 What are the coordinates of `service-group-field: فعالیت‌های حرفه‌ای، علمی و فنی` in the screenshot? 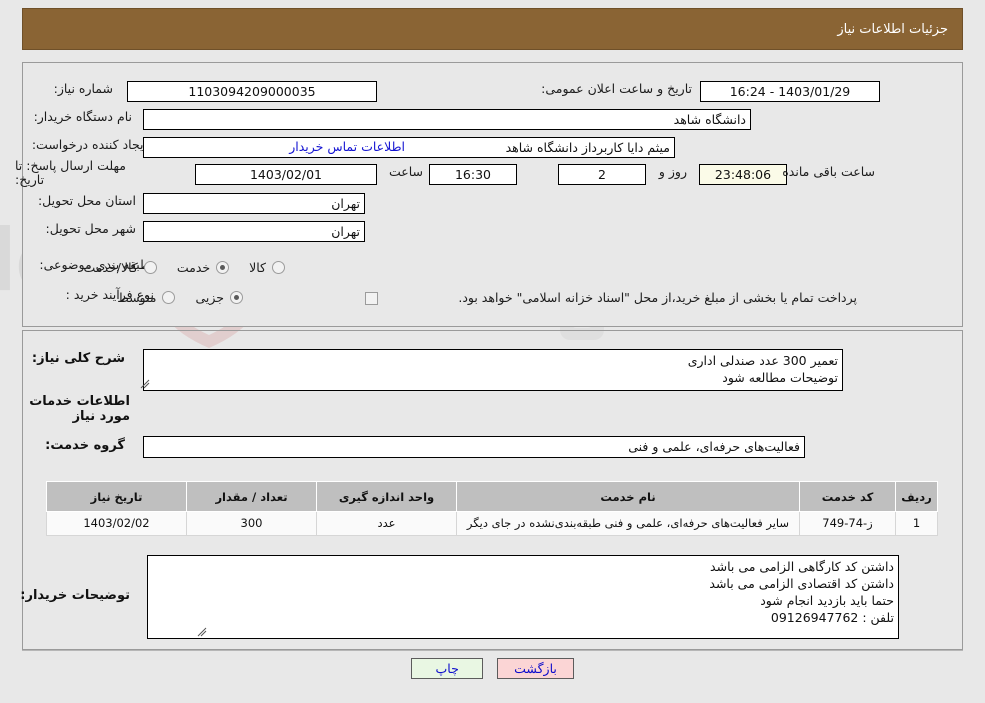 It's located at (474, 447).